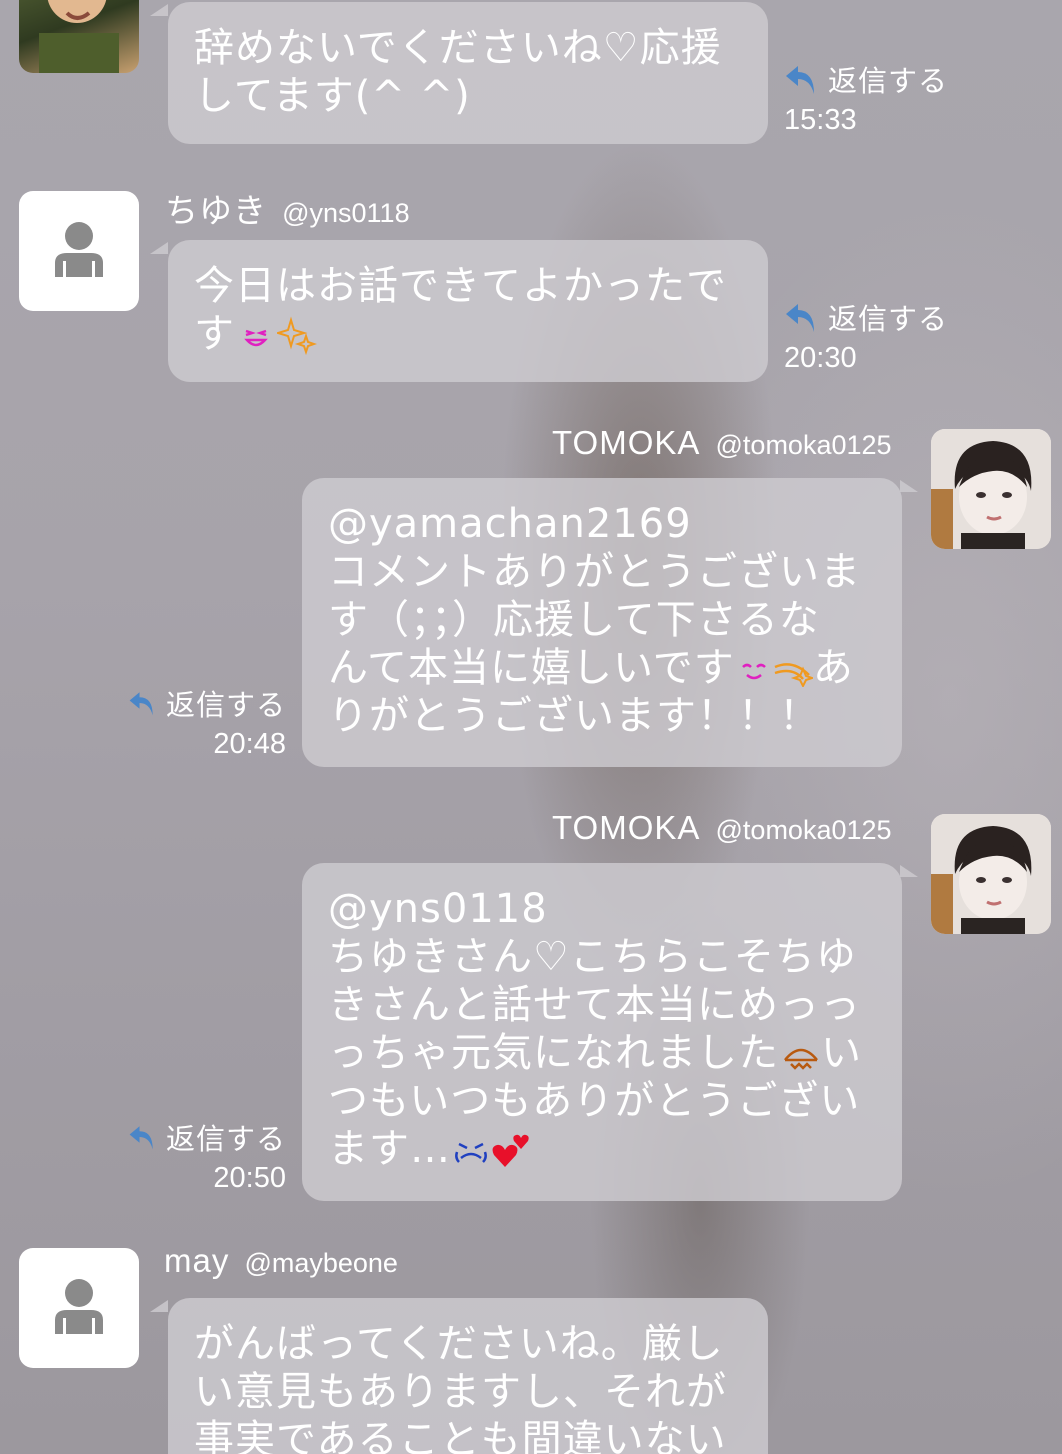  What do you see at coordinates (297, 336) in the screenshot?
I see `sparkles-icon` at bounding box center [297, 336].